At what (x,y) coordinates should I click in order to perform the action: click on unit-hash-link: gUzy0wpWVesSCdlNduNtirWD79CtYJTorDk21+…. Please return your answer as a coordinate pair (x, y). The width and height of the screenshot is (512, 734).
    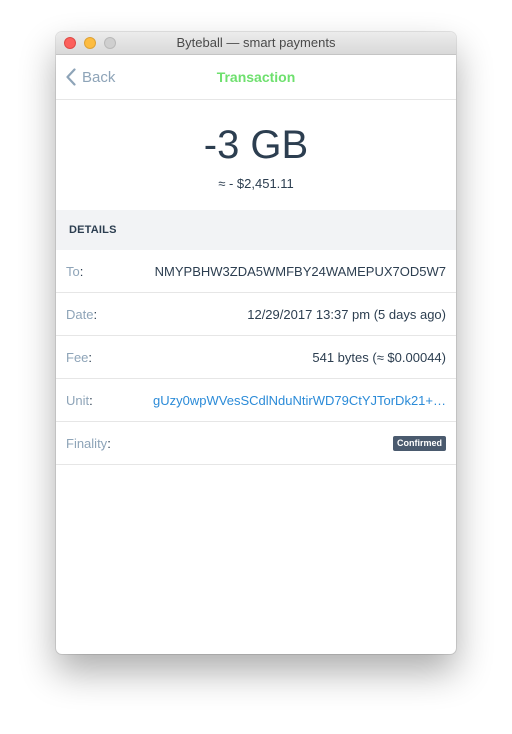
    Looking at the image, I should click on (299, 400).